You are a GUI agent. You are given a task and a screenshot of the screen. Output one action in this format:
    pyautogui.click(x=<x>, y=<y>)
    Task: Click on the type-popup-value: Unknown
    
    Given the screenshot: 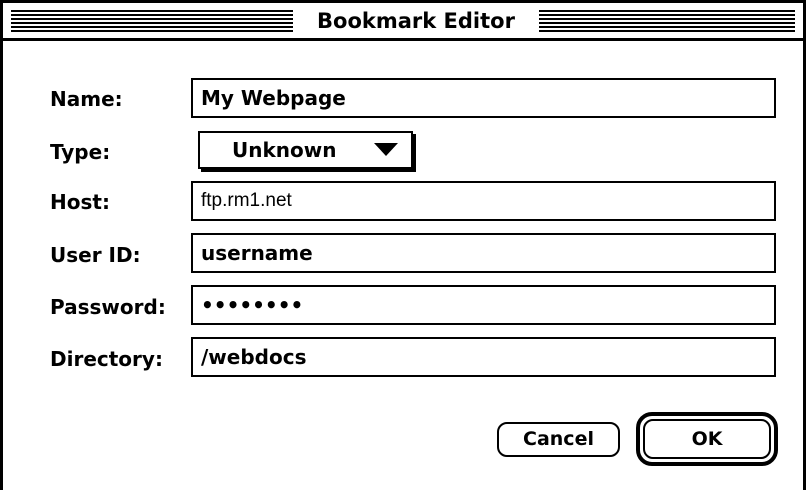 What is the action you would take?
    pyautogui.click(x=284, y=150)
    